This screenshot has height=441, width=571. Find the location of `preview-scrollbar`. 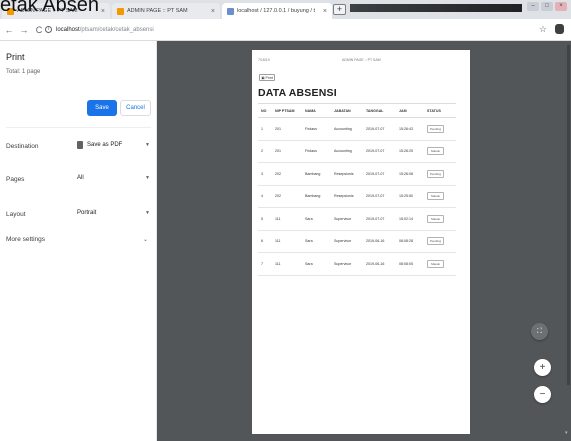

preview-scrollbar is located at coordinates (568, 215).